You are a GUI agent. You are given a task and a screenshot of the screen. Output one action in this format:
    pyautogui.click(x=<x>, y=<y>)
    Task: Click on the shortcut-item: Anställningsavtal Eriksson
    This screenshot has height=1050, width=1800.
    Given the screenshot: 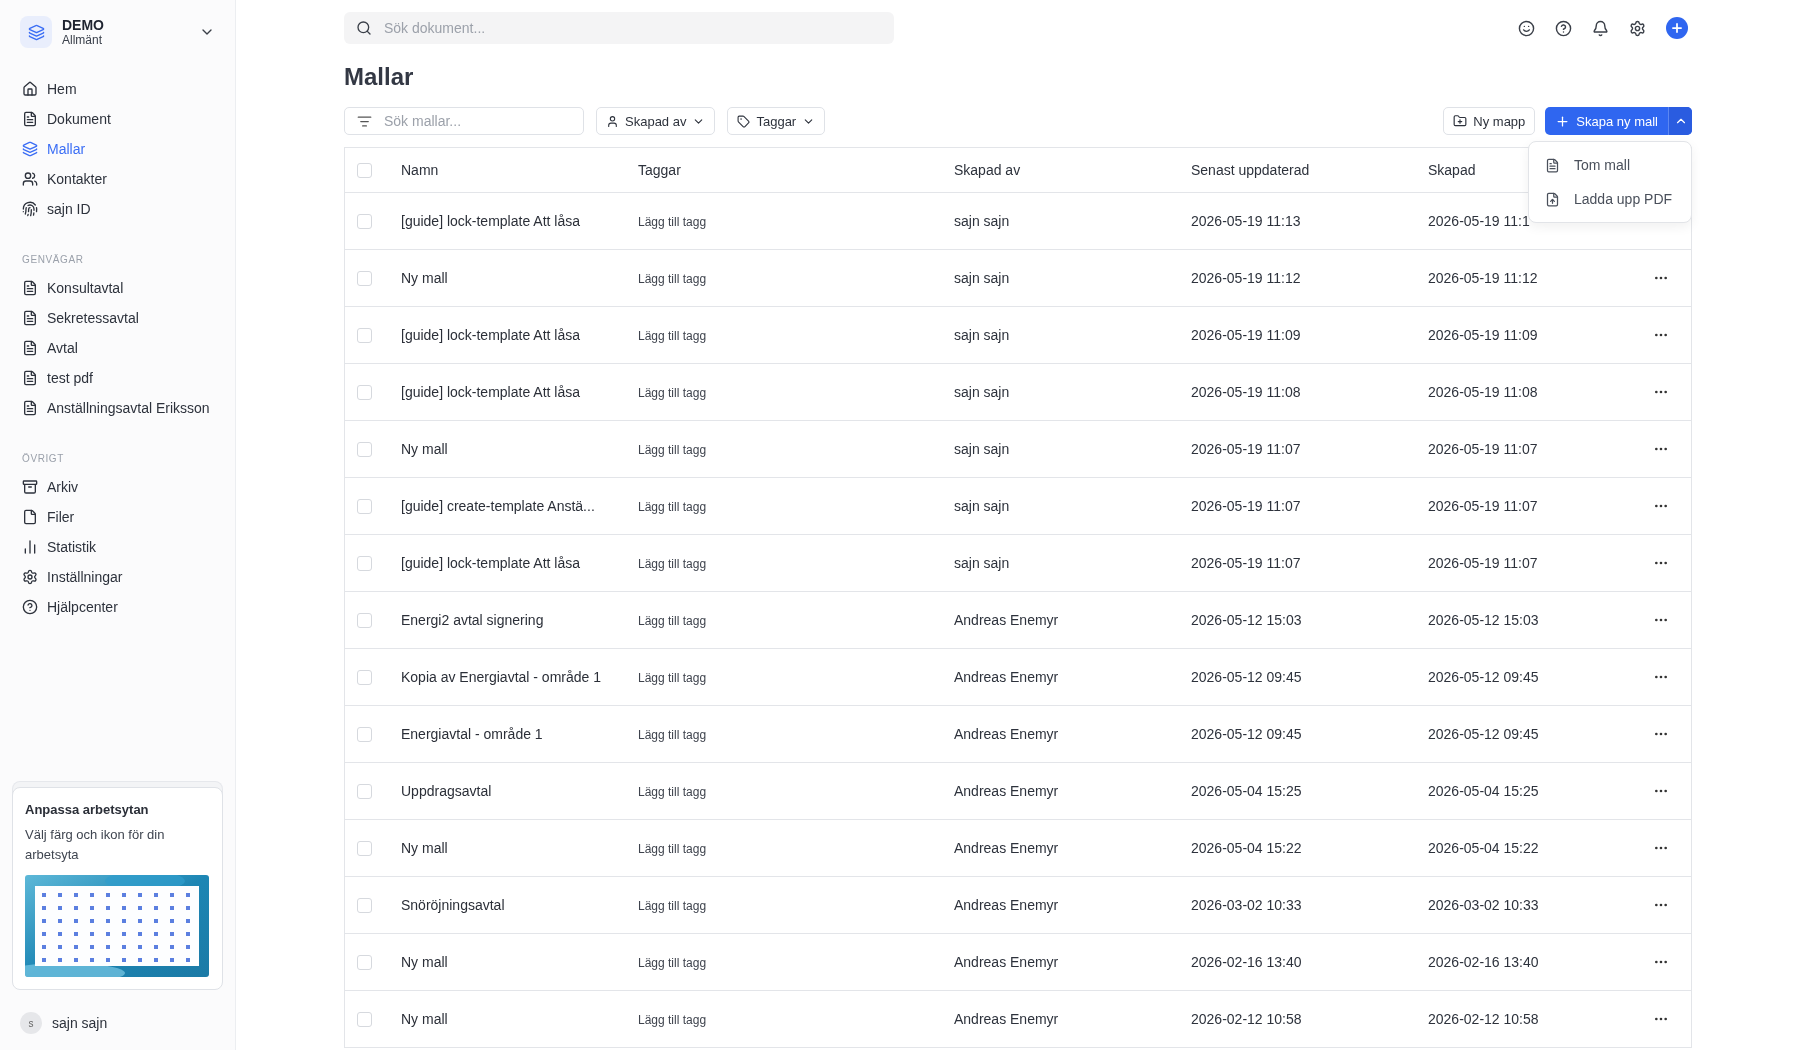 What is the action you would take?
    pyautogui.click(x=117, y=408)
    